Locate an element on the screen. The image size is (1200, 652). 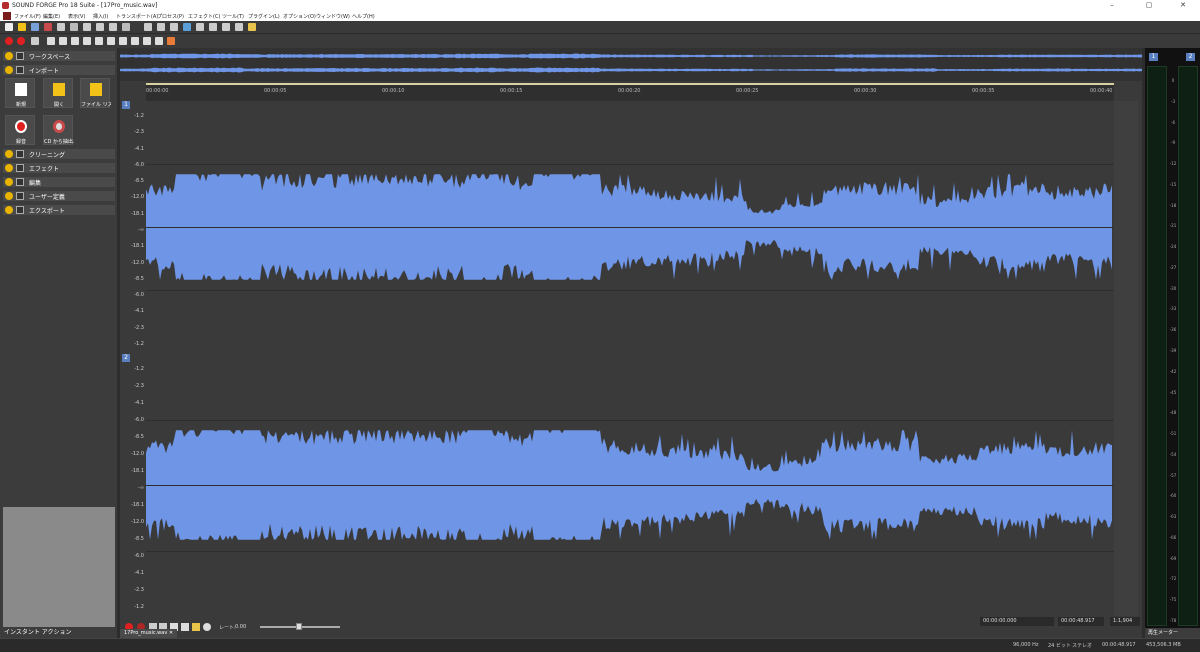
go-to-end-icon is located at coordinates (135, 41).